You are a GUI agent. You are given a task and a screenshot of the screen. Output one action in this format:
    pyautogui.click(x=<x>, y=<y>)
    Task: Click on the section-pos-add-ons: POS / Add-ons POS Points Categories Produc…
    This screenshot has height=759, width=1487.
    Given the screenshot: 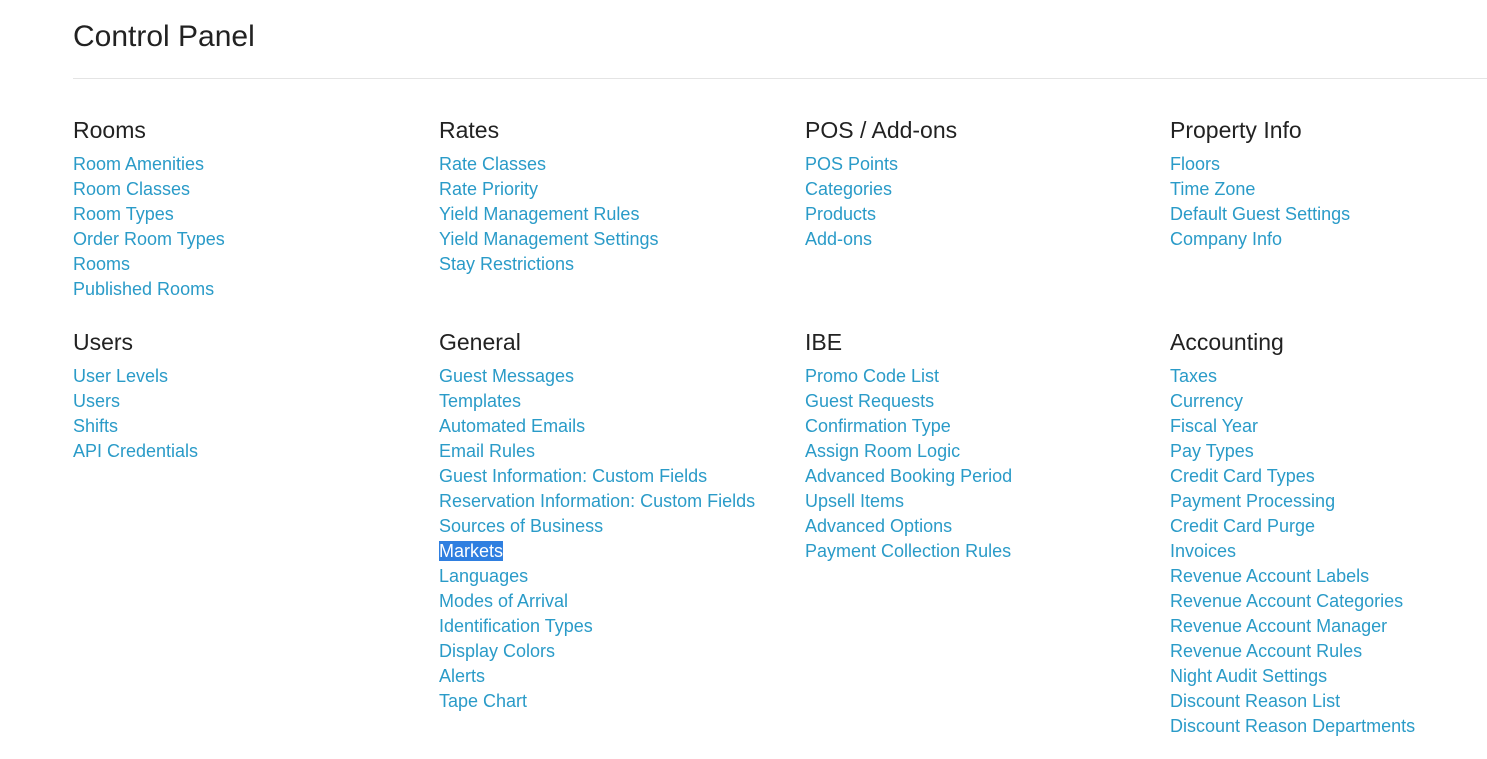 What is the action you would take?
    pyautogui.click(x=881, y=183)
    